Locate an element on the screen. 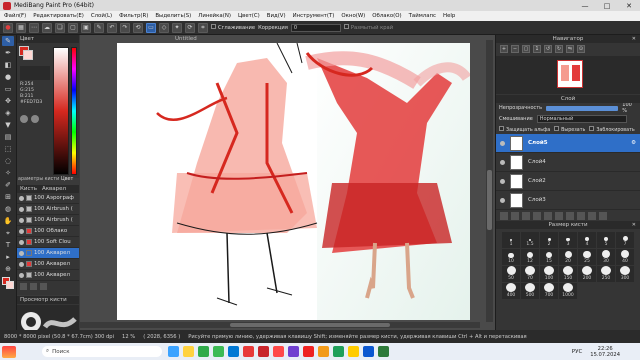 This screenshot has height=360, width=640. secondary-color-swatch is located at coordinates (28, 55).